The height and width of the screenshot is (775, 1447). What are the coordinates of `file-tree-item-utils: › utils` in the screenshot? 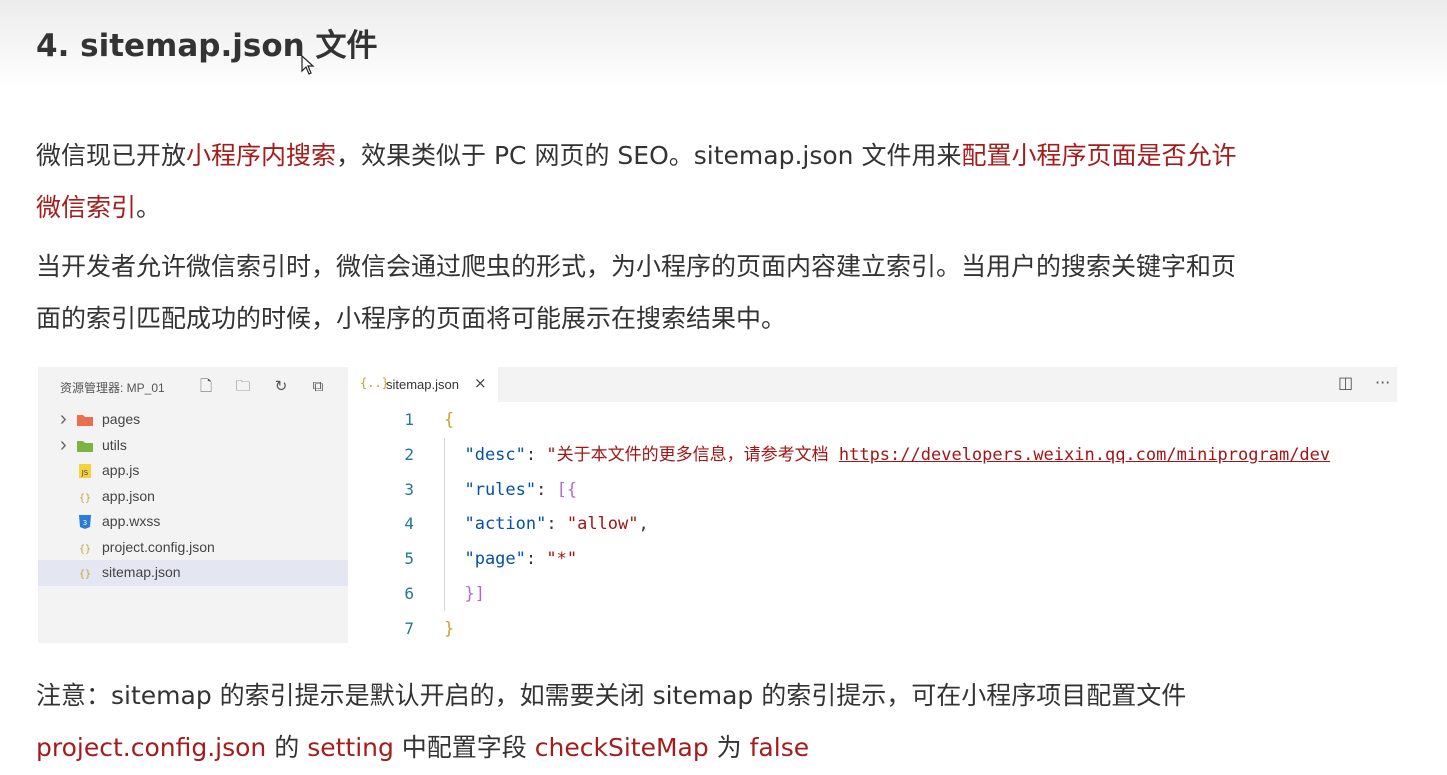 It's located at (193, 446).